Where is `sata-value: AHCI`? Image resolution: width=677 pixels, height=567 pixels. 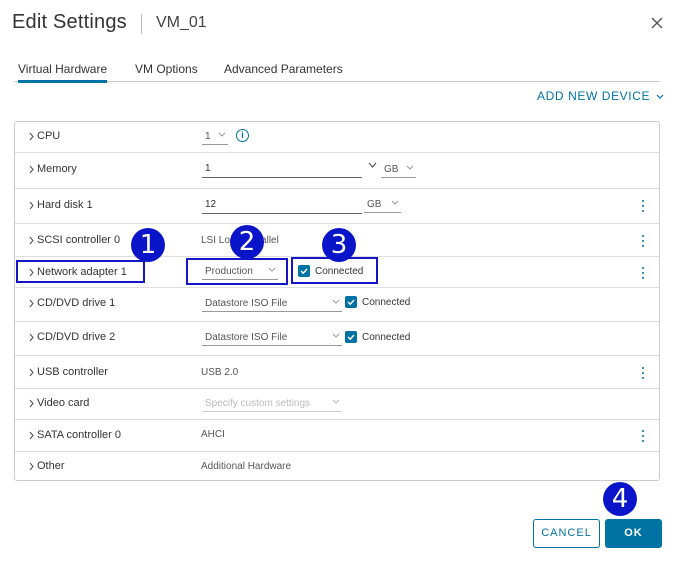
sata-value: AHCI is located at coordinates (213, 434).